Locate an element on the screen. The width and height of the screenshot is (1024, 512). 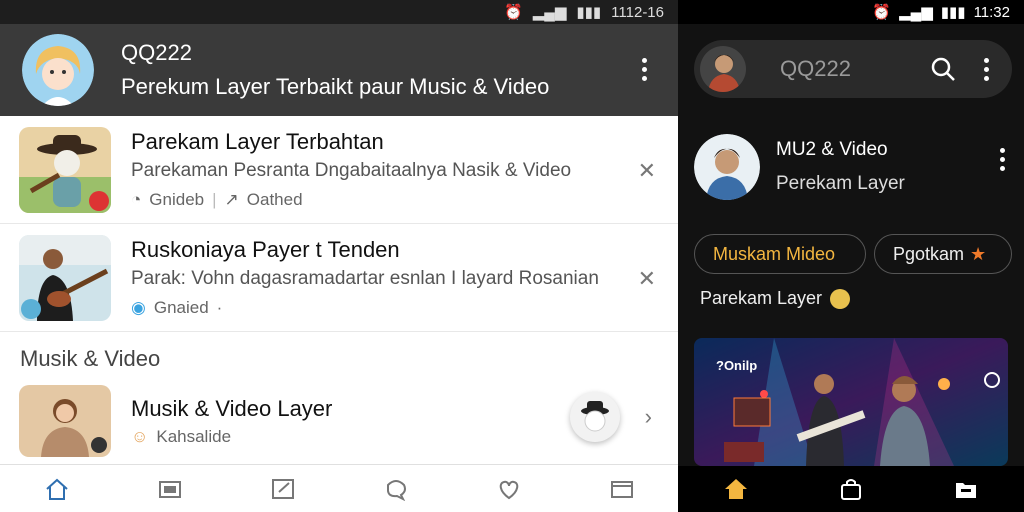
status-bar: ⏰ ▂▄▆ ▮▮▮ 1112-16 is located at coordinates (339, 12).